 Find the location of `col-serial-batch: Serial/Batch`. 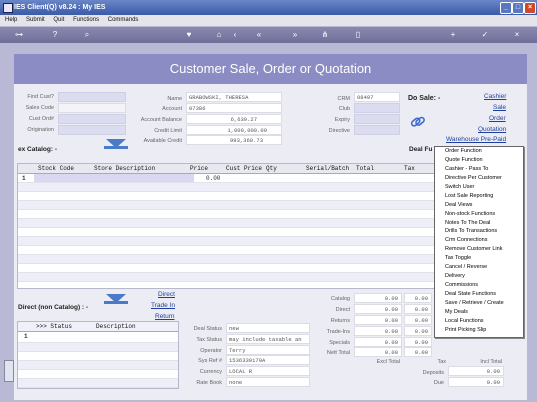

col-serial-batch: Serial/Batch is located at coordinates (327, 168).